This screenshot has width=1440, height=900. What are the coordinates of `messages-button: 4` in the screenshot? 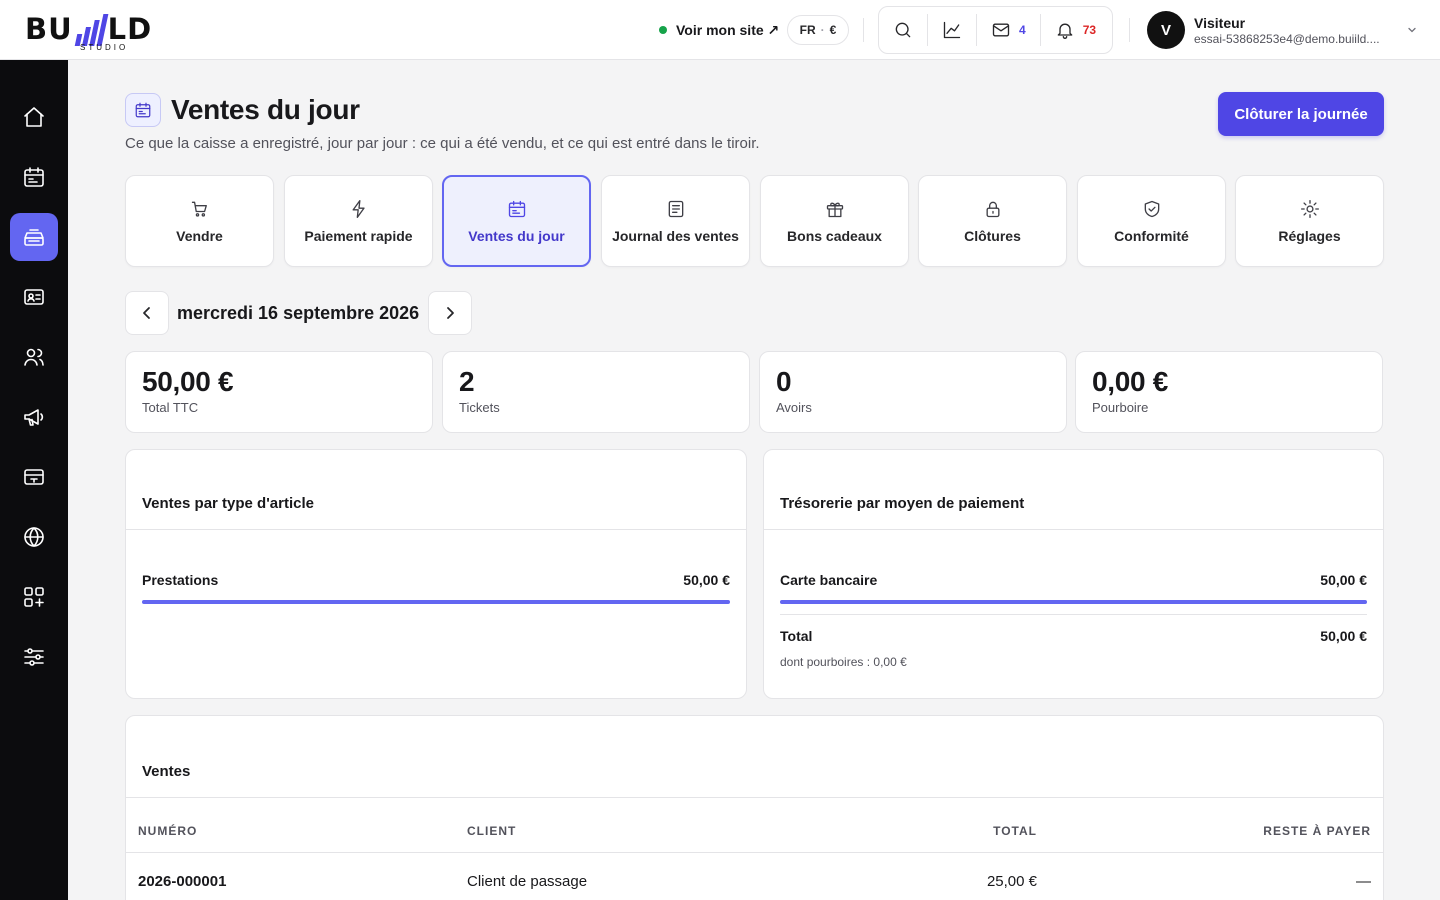 It's located at (1004, 30).